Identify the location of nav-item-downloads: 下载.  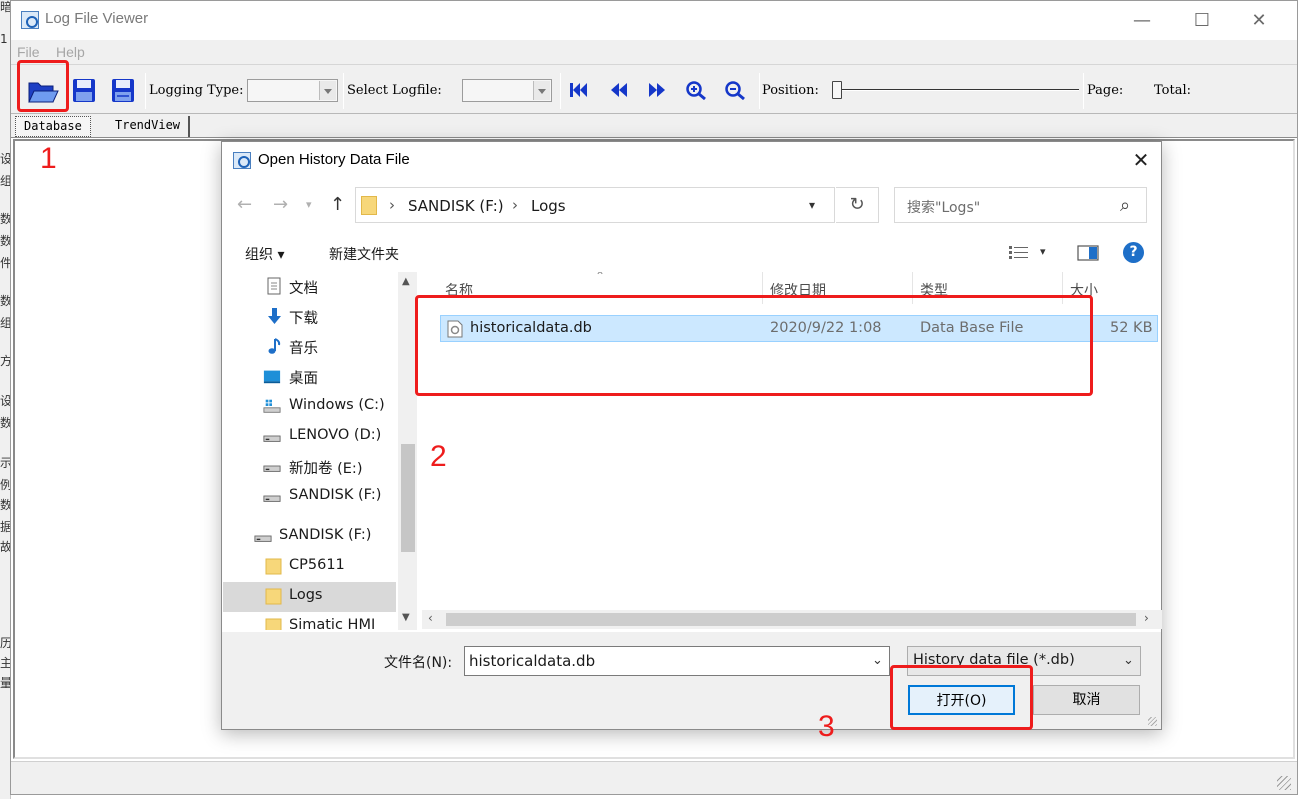
(309, 317).